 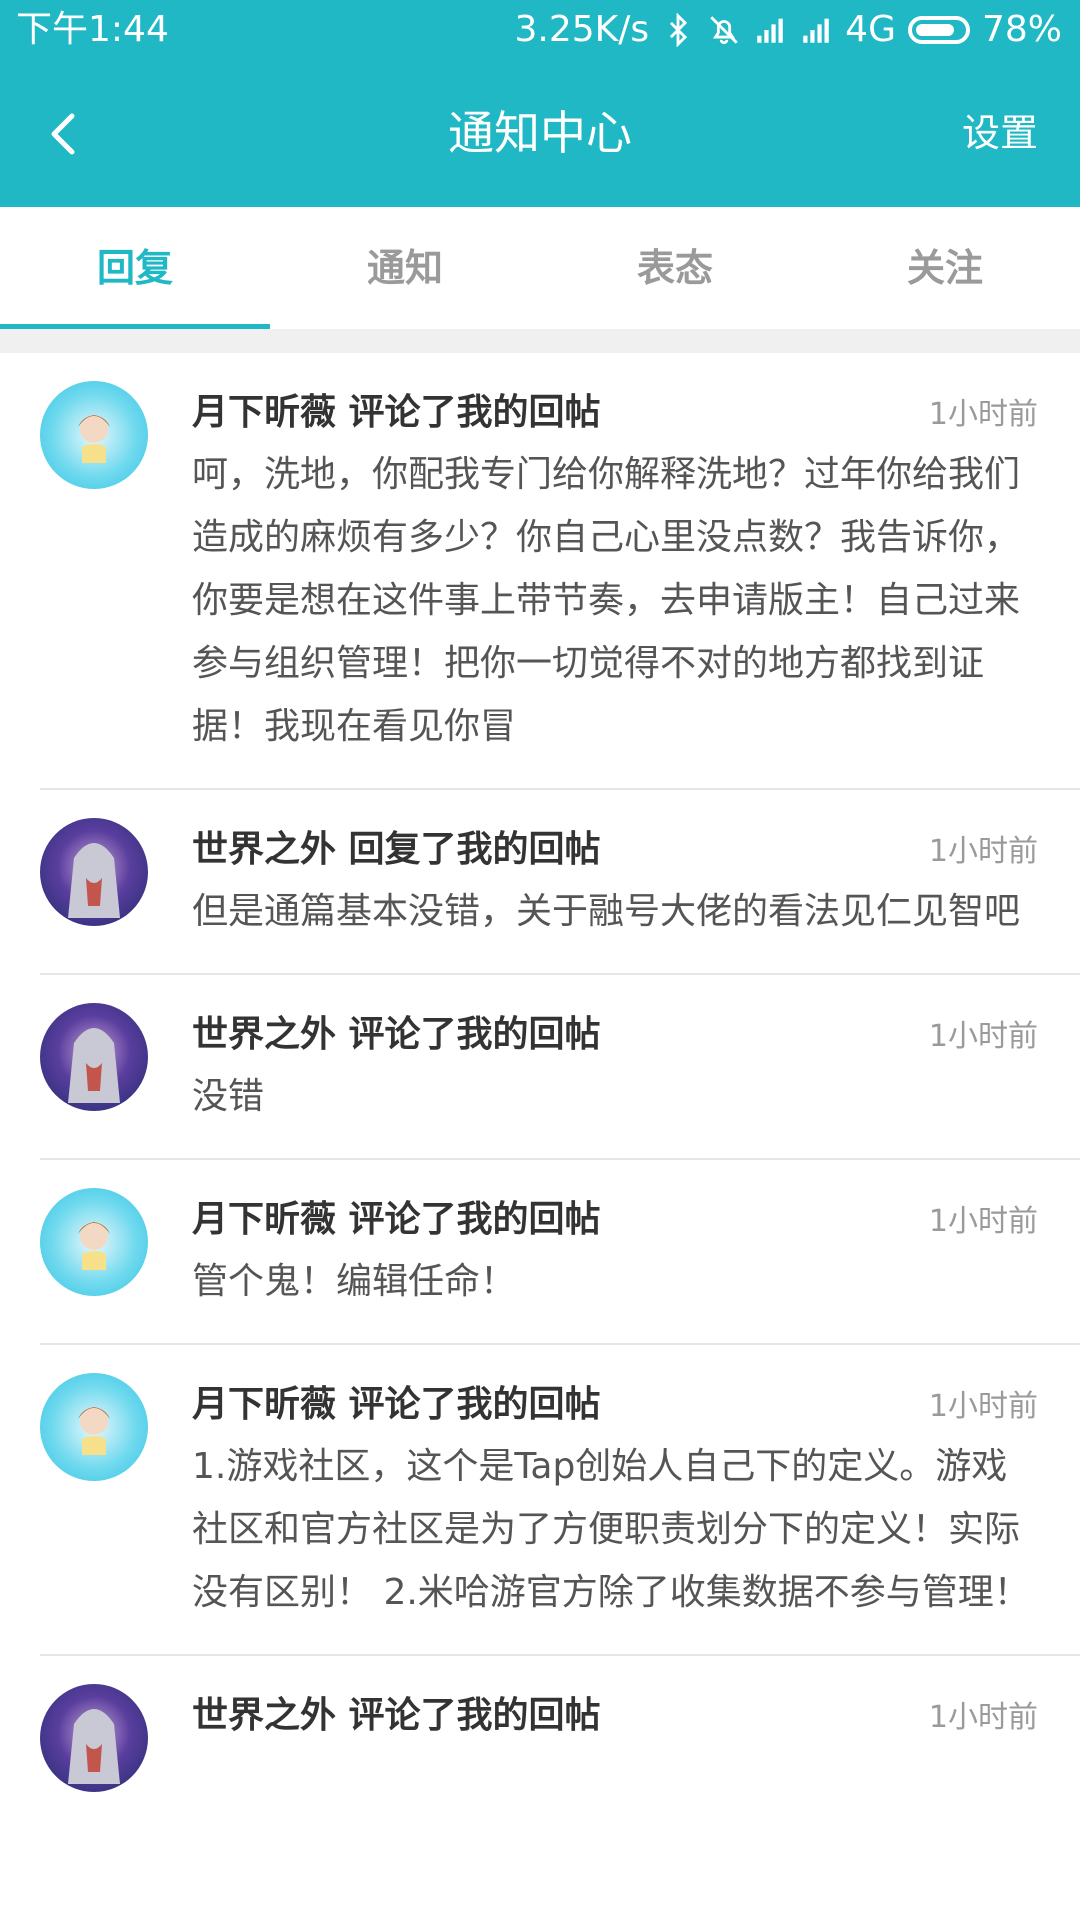 I want to click on page-title: 通知中心, so click(x=540, y=133).